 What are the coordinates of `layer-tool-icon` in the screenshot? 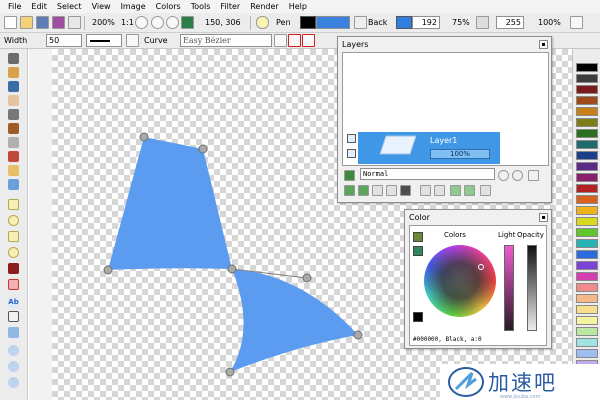 It's located at (13, 332).